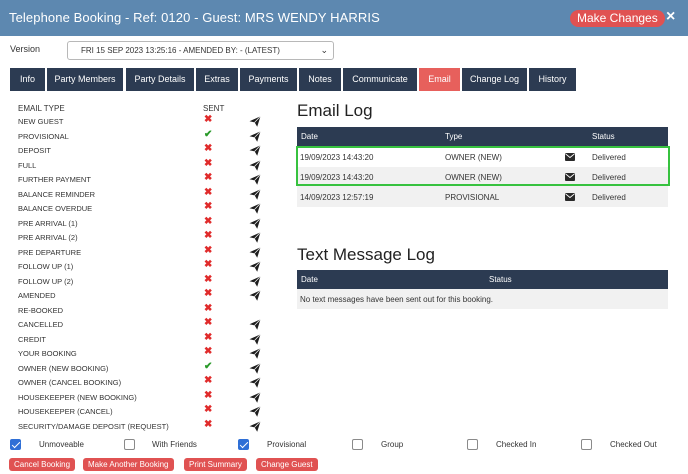 This screenshot has width=688, height=474. Describe the element at coordinates (140, 382) in the screenshot. I see `email-type-row: OWNER (CANCEL BOOKING) ✖` at that location.